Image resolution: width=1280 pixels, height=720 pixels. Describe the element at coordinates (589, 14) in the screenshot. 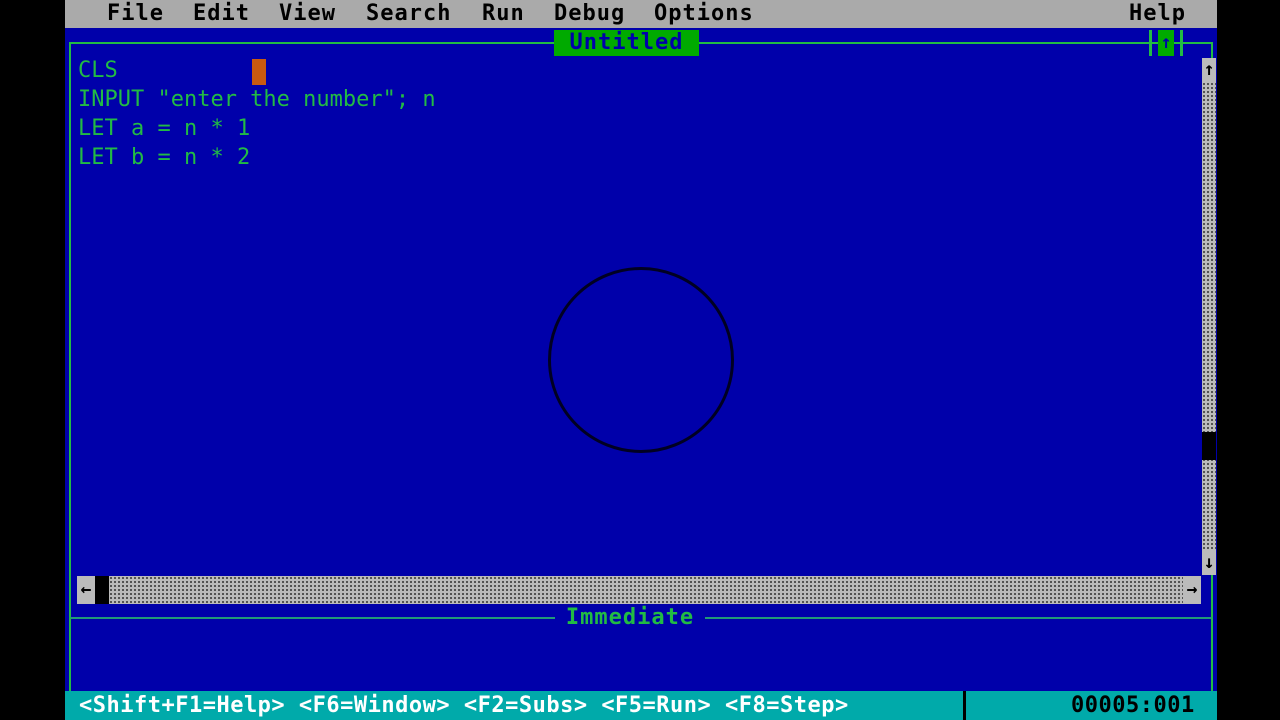

I see `menu-debug: Debug` at that location.